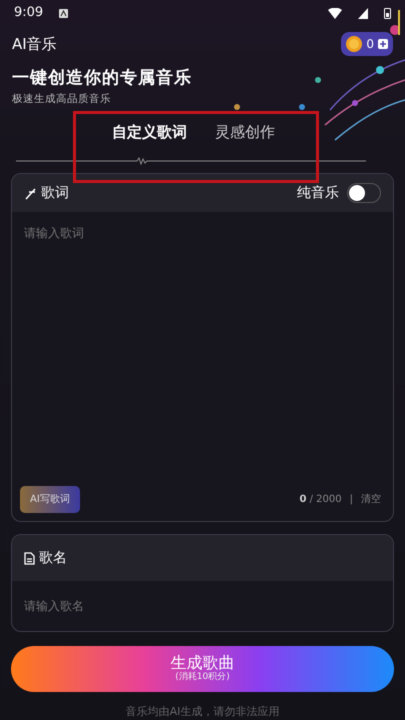 The width and height of the screenshot is (405, 720). What do you see at coordinates (63, 13) in the screenshot?
I see `notification-icon` at bounding box center [63, 13].